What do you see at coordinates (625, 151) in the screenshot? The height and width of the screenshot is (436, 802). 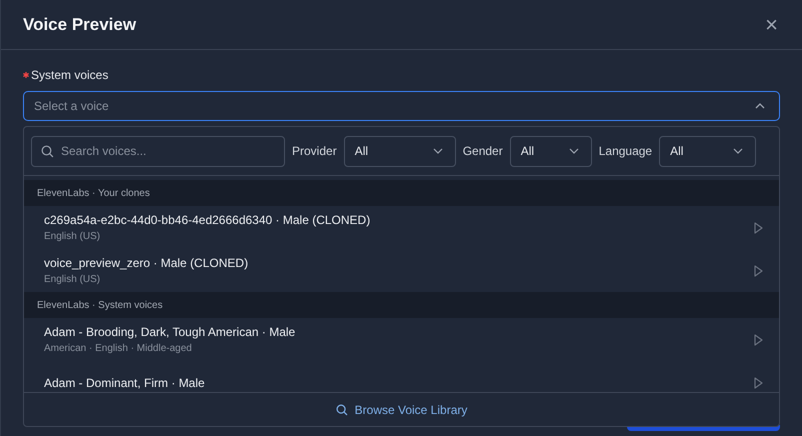 I see `filter-label: Language` at bounding box center [625, 151].